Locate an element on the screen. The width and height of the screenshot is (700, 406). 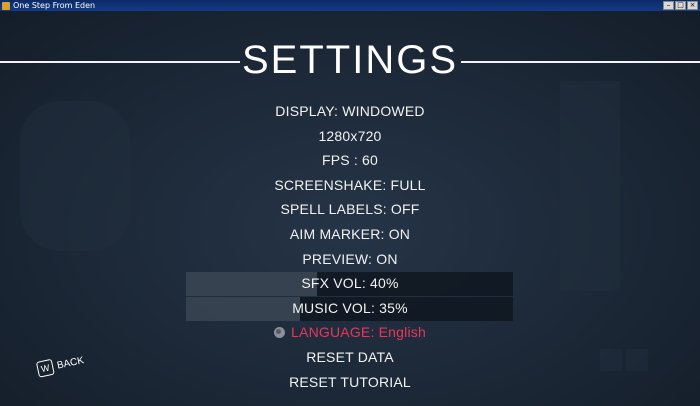
back-label: BACK is located at coordinates (70, 363).